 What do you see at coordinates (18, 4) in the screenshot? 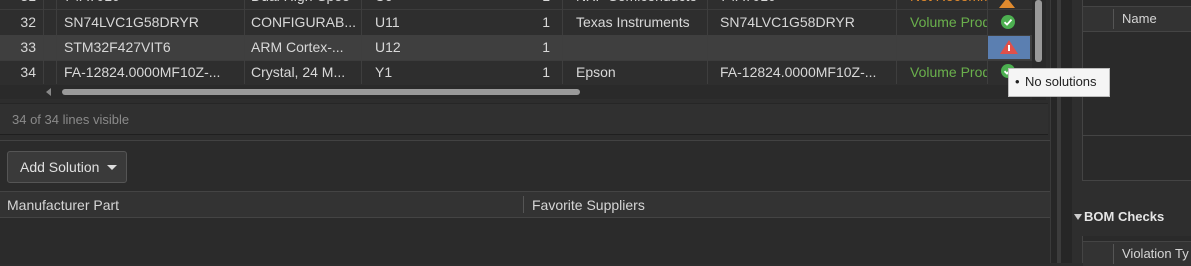
I see `row-line-number: 31` at bounding box center [18, 4].